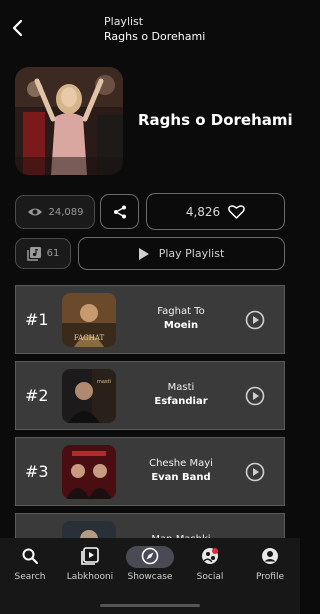  Describe the element at coordinates (53, 253) in the screenshot. I see `track-count-value: 61` at that location.